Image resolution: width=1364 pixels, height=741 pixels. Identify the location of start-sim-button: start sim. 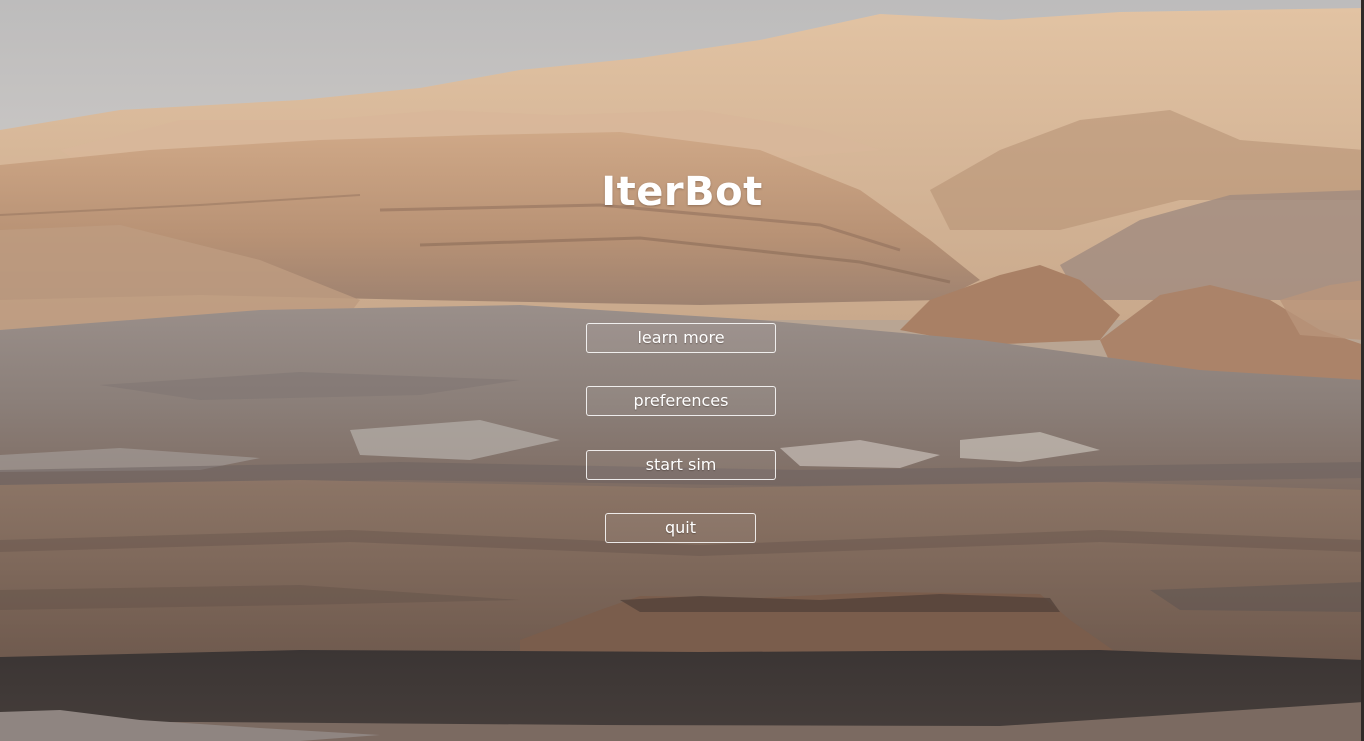
(681, 465).